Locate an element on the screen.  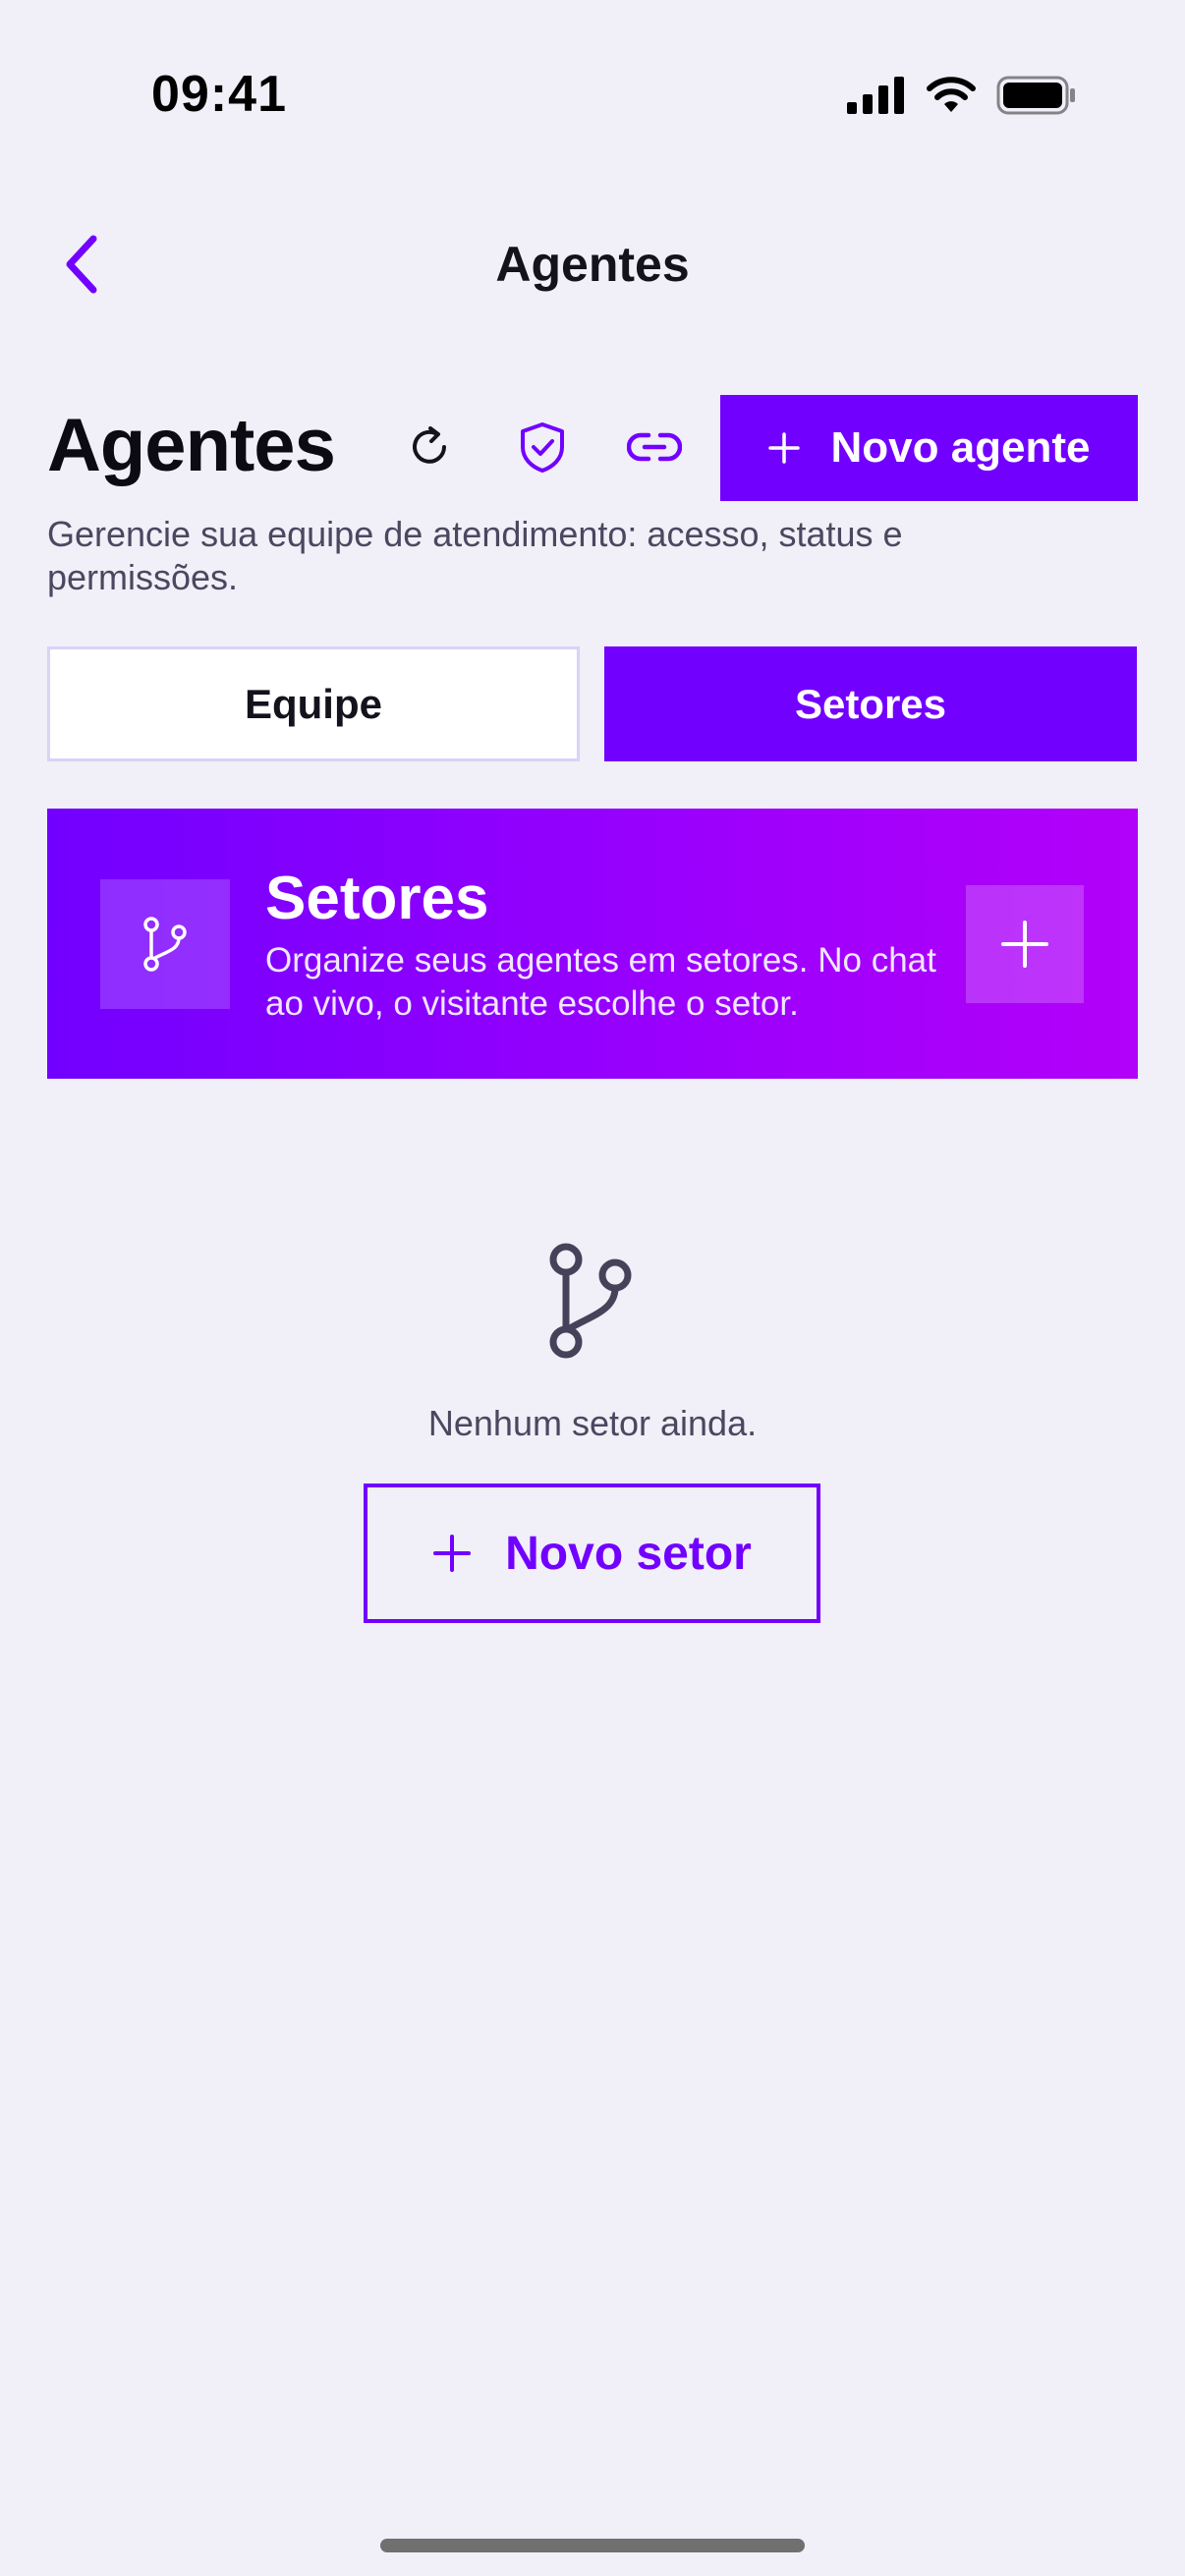
new-agent-button: Novo agente is located at coordinates (929, 448).